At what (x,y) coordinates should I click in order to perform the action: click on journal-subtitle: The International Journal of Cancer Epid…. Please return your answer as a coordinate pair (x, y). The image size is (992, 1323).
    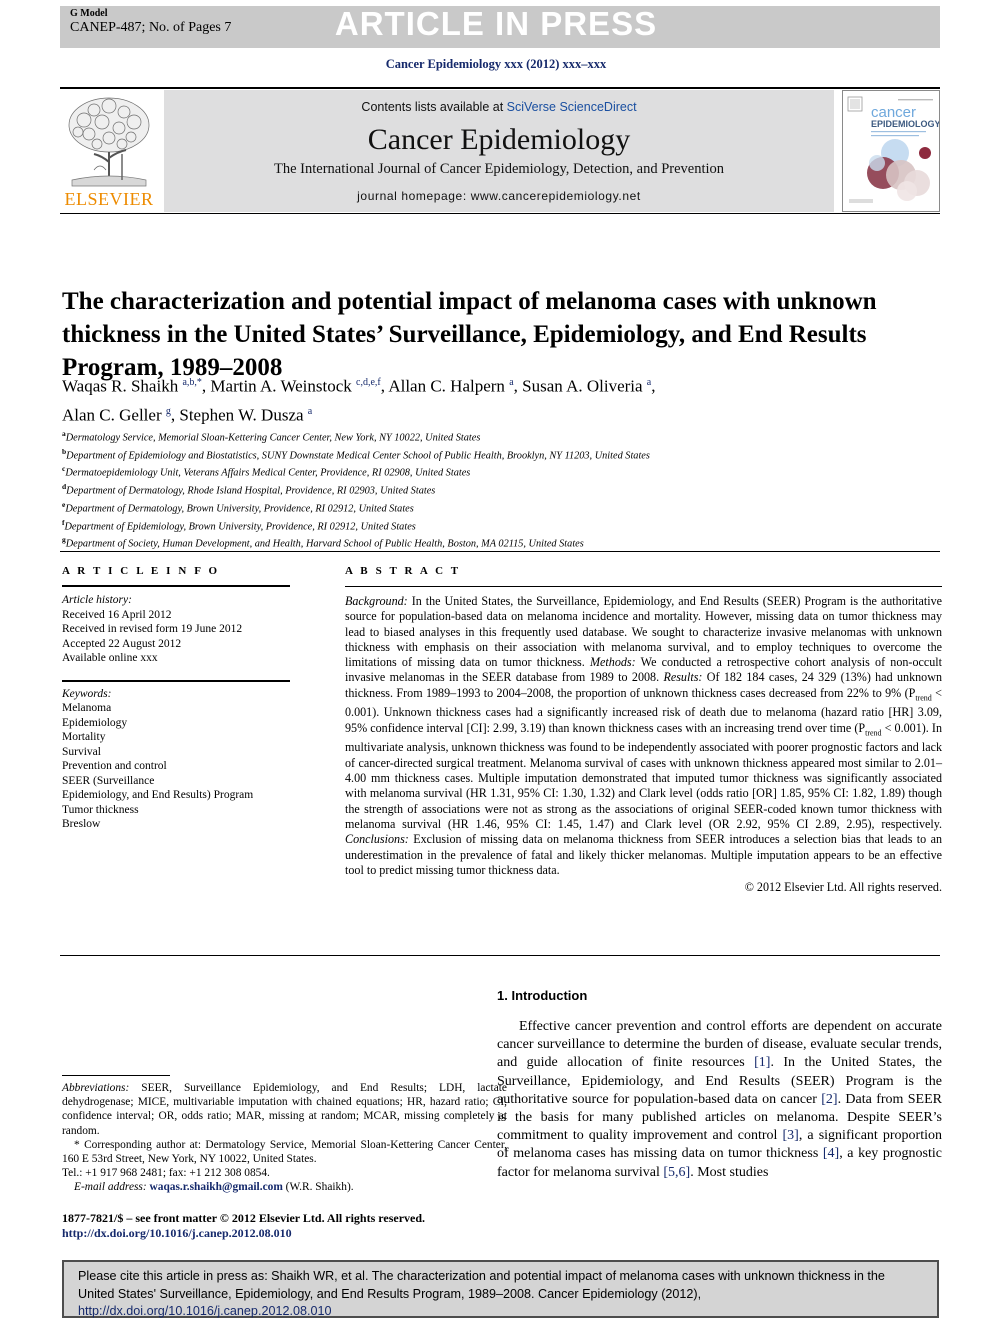
    Looking at the image, I should click on (499, 169).